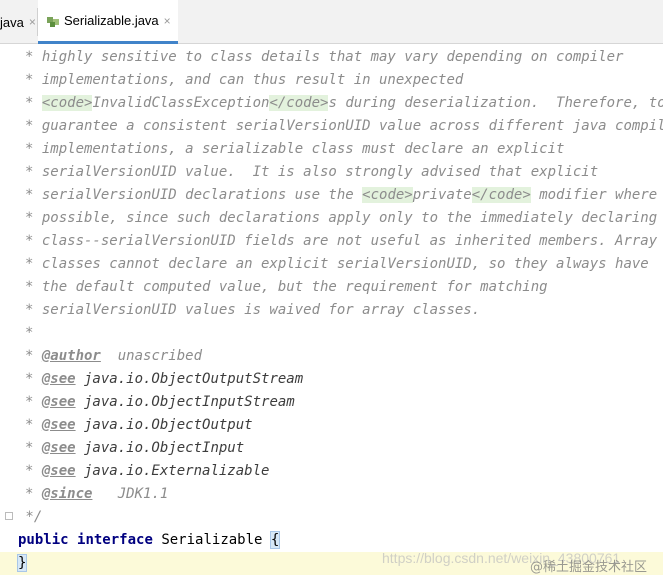 The height and width of the screenshot is (578, 663). What do you see at coordinates (130, 494) in the screenshot?
I see `javadoc-text: JDK1.1` at bounding box center [130, 494].